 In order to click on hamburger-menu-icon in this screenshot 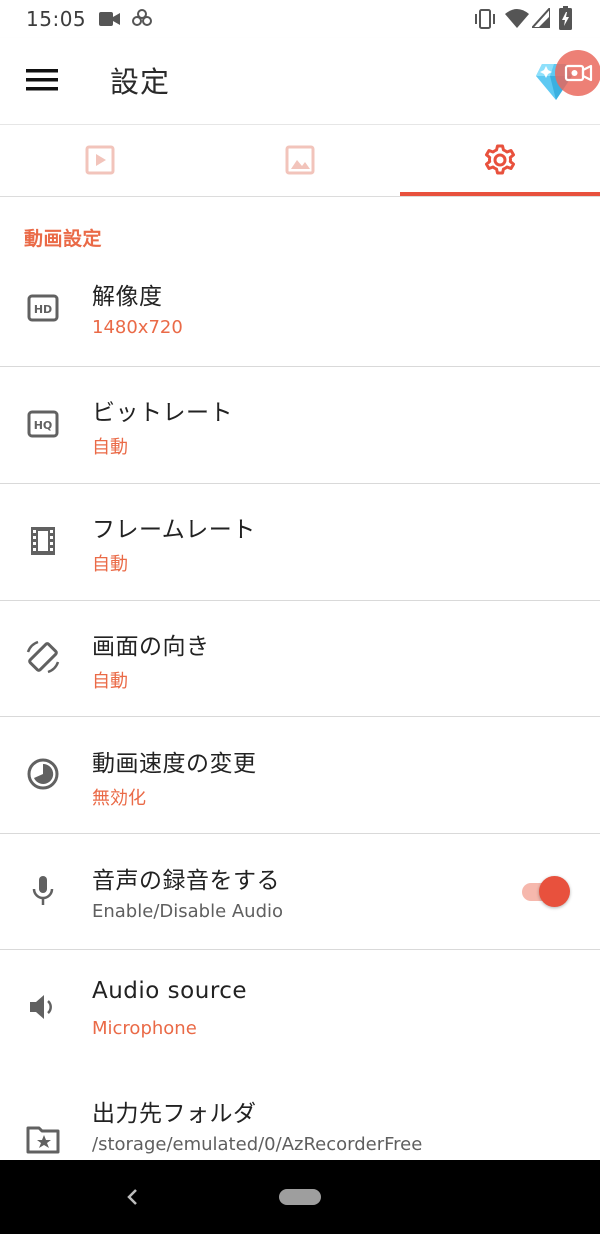, I will do `click(42, 80)`.